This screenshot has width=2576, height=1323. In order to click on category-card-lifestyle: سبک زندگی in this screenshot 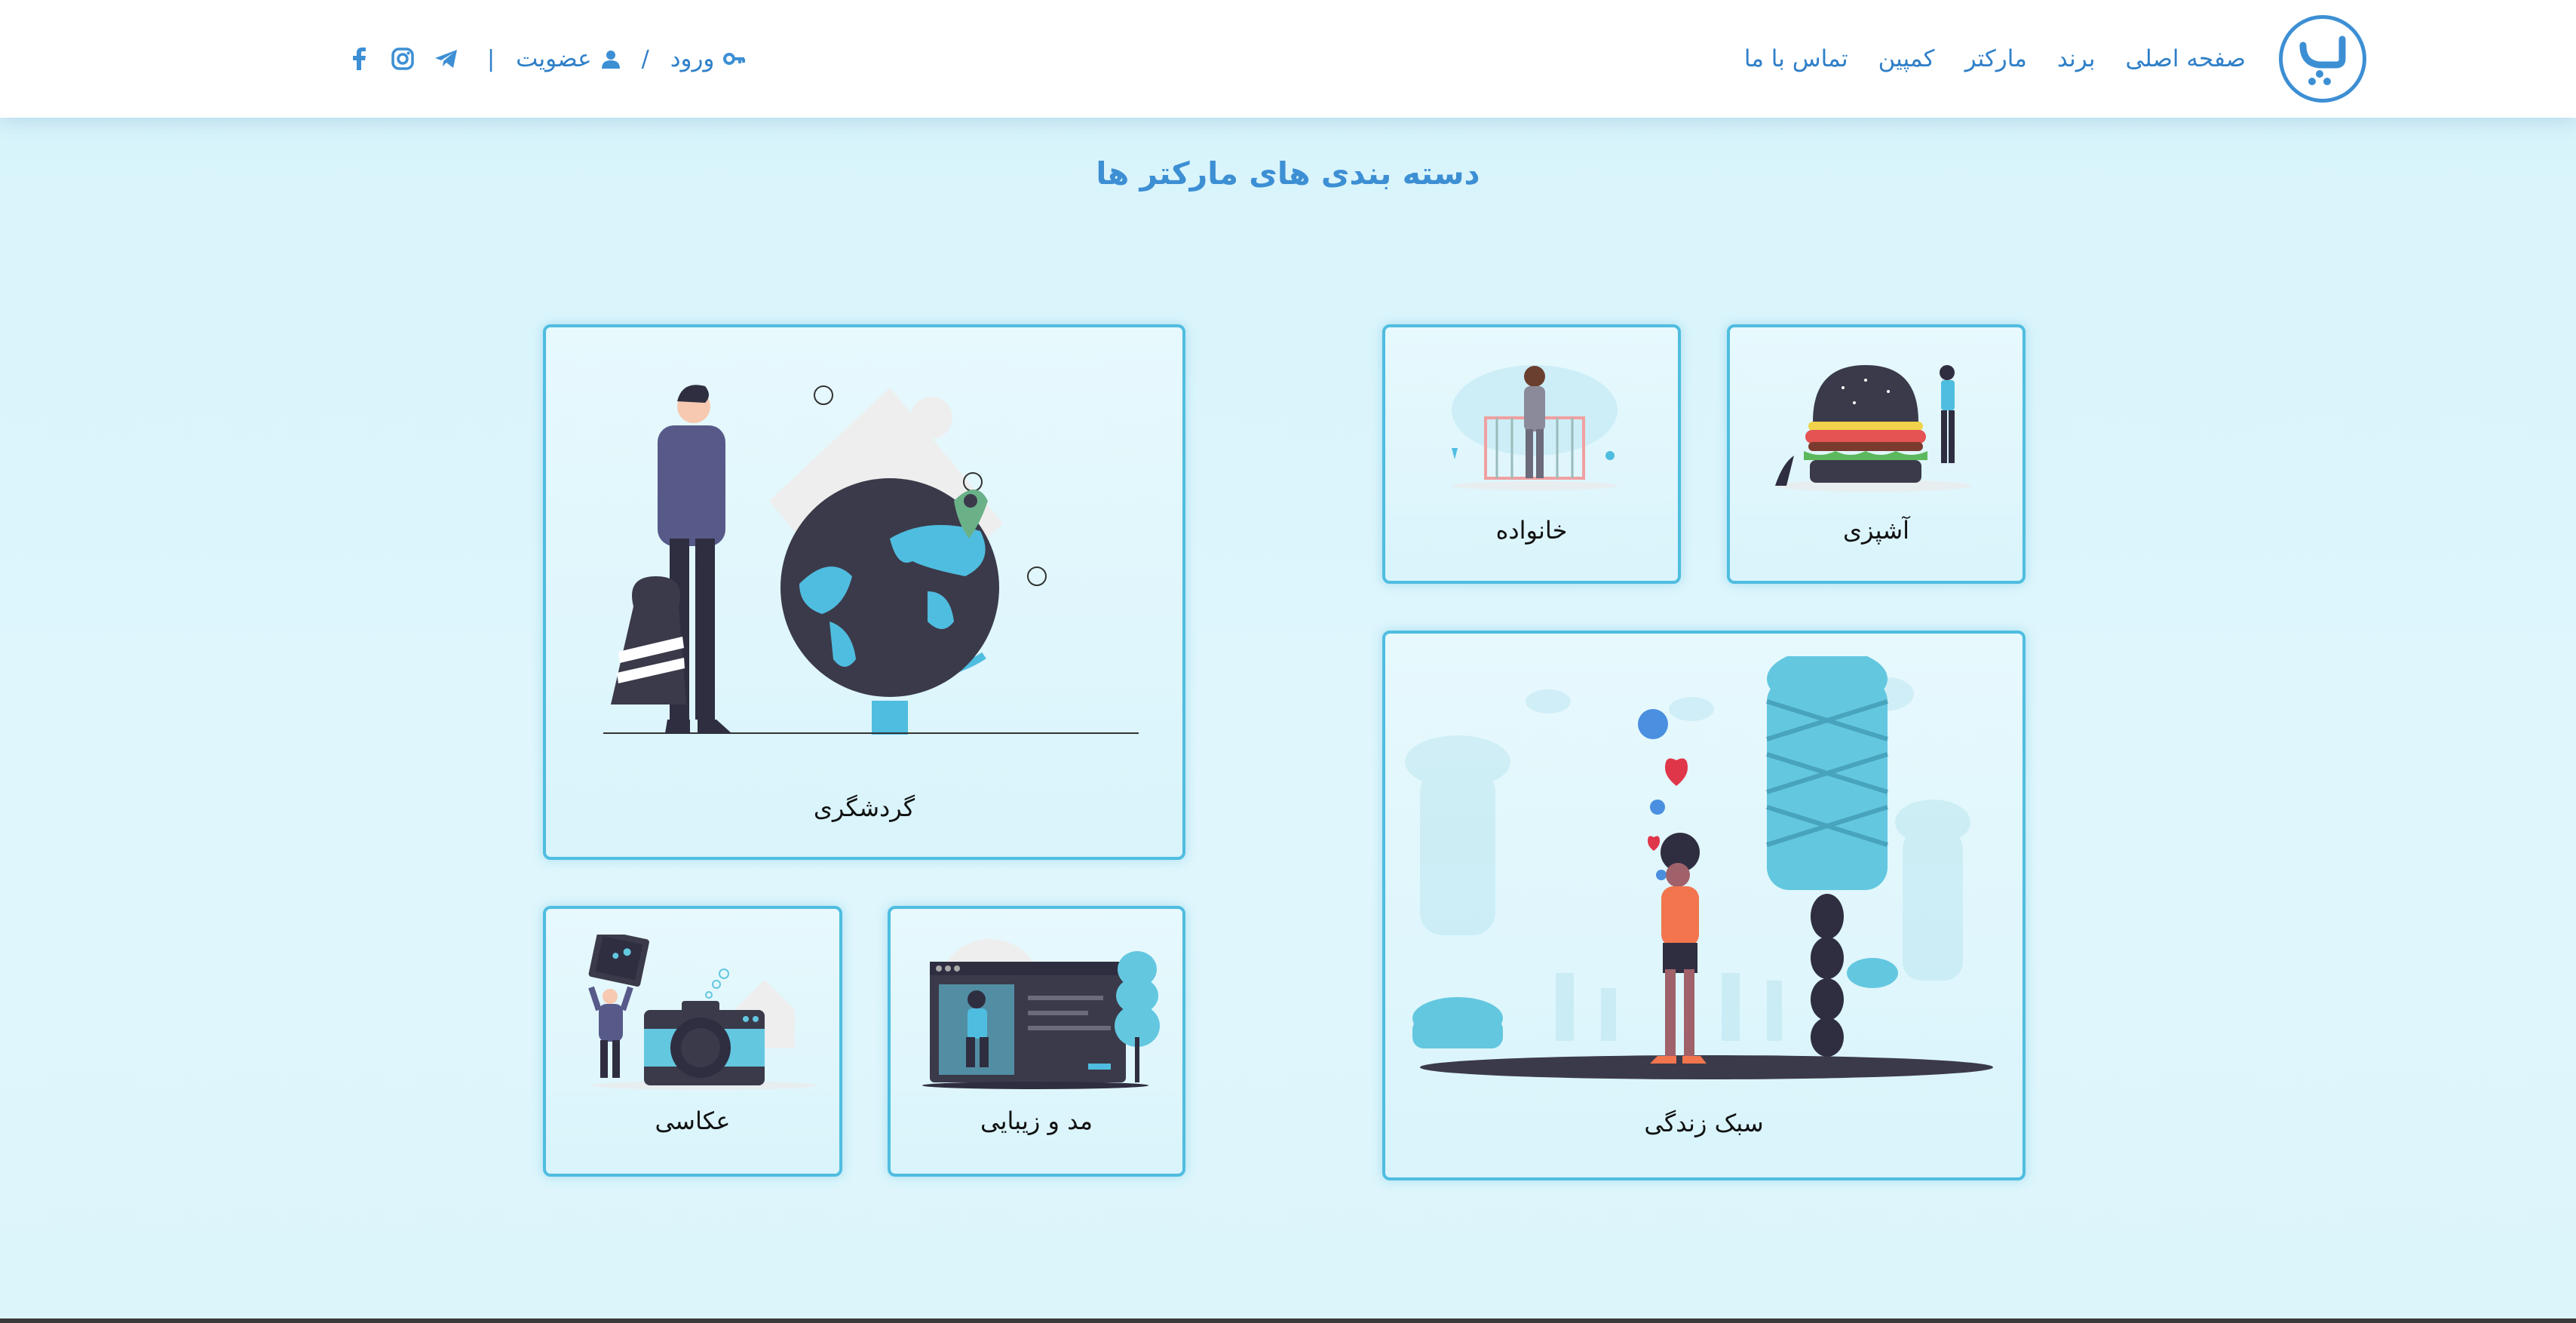, I will do `click(1704, 905)`.